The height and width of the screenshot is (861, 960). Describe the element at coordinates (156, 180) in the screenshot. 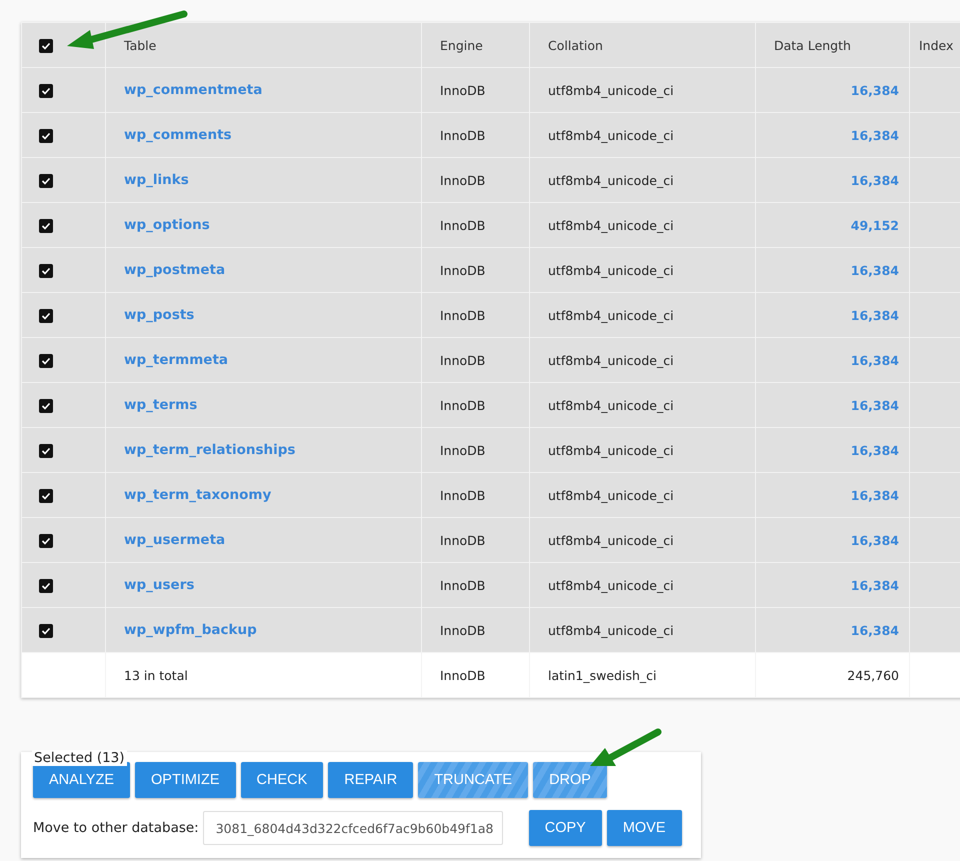

I see `table-name-link: wp_links` at that location.